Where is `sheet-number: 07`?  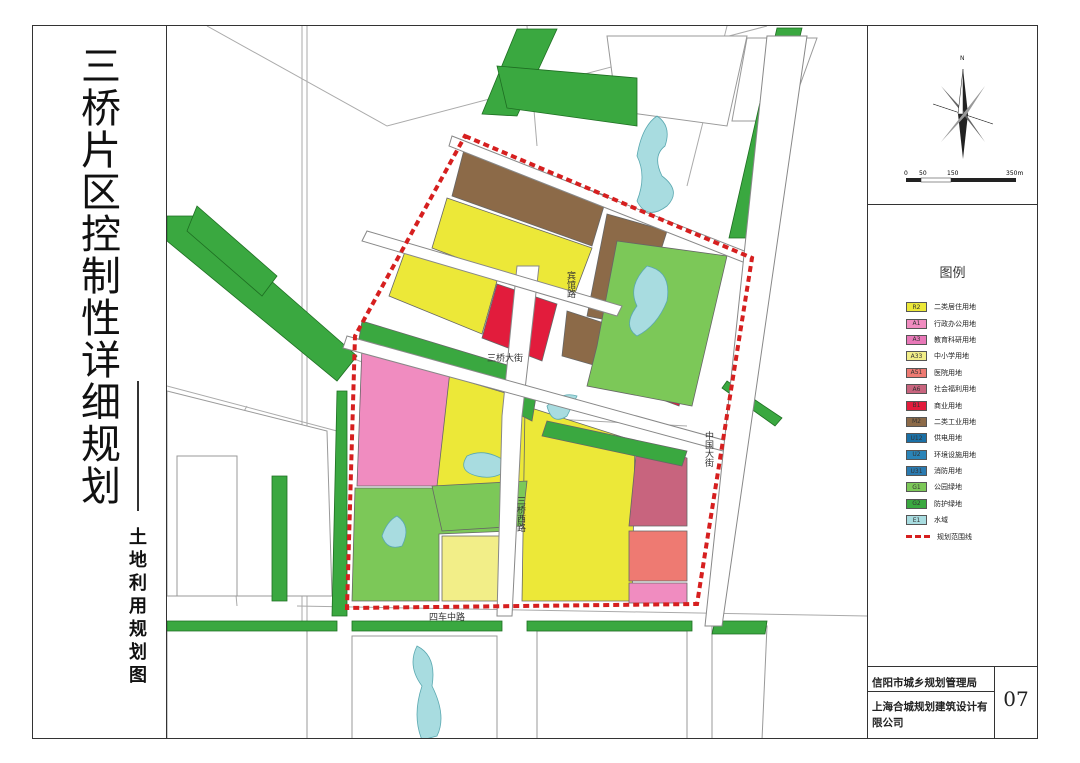
sheet-number: 07 is located at coordinates (1016, 699).